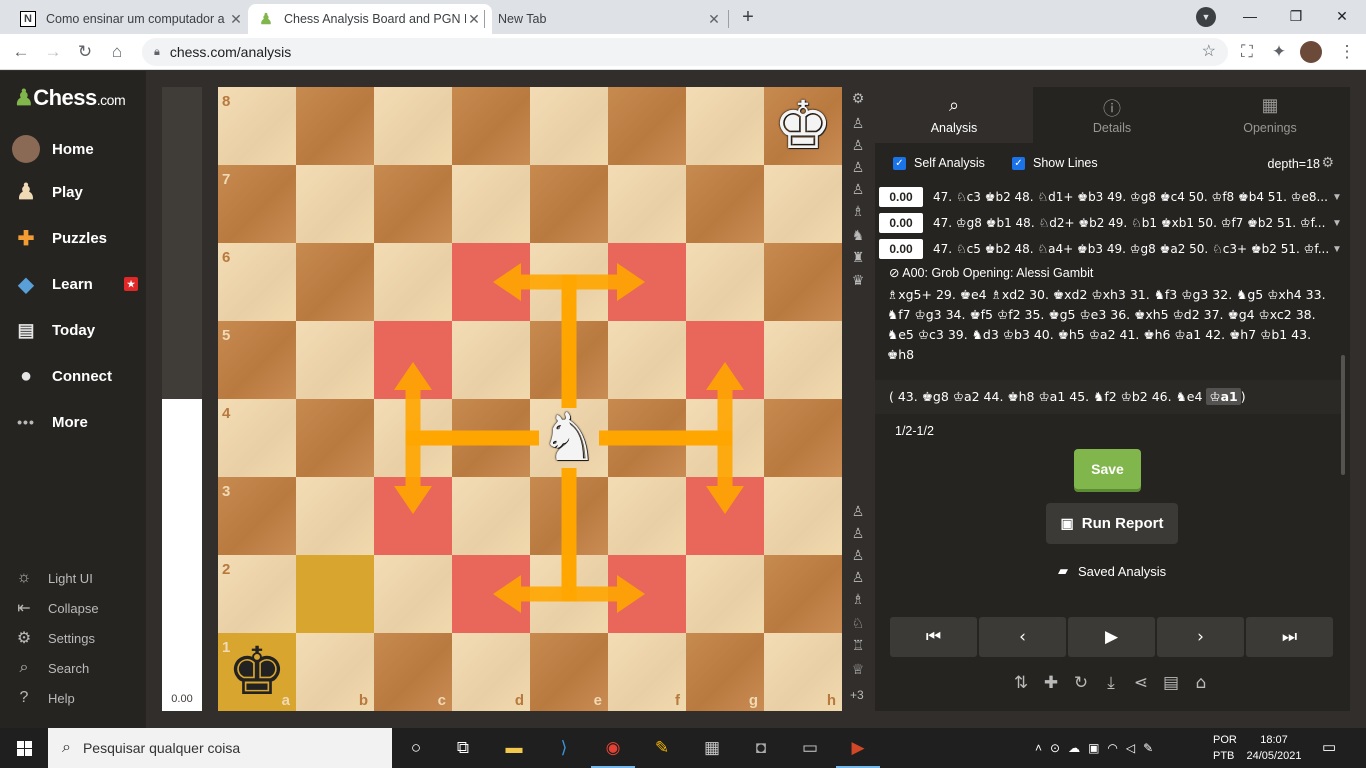  I want to click on wifi-icon: ◠, so click(1112, 748).